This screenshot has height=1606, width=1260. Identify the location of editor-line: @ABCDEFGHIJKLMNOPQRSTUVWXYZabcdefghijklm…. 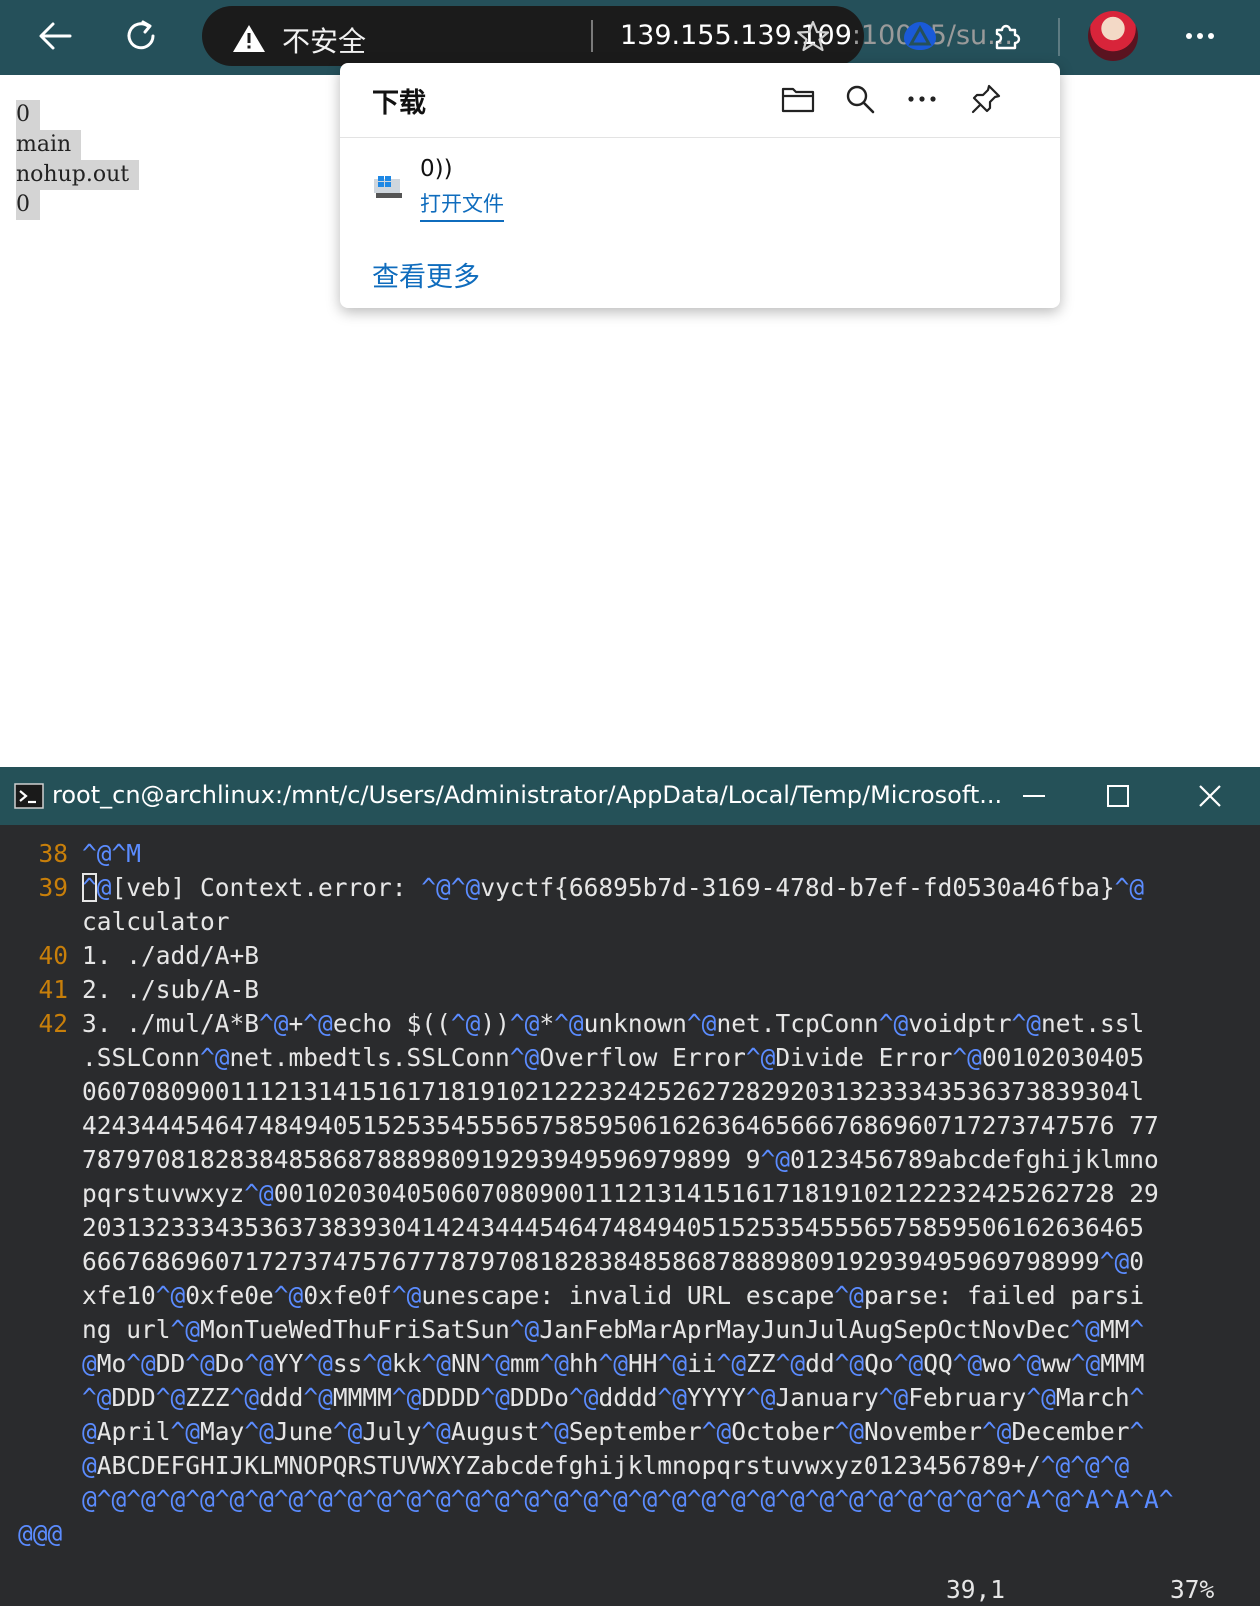
(606, 1465).